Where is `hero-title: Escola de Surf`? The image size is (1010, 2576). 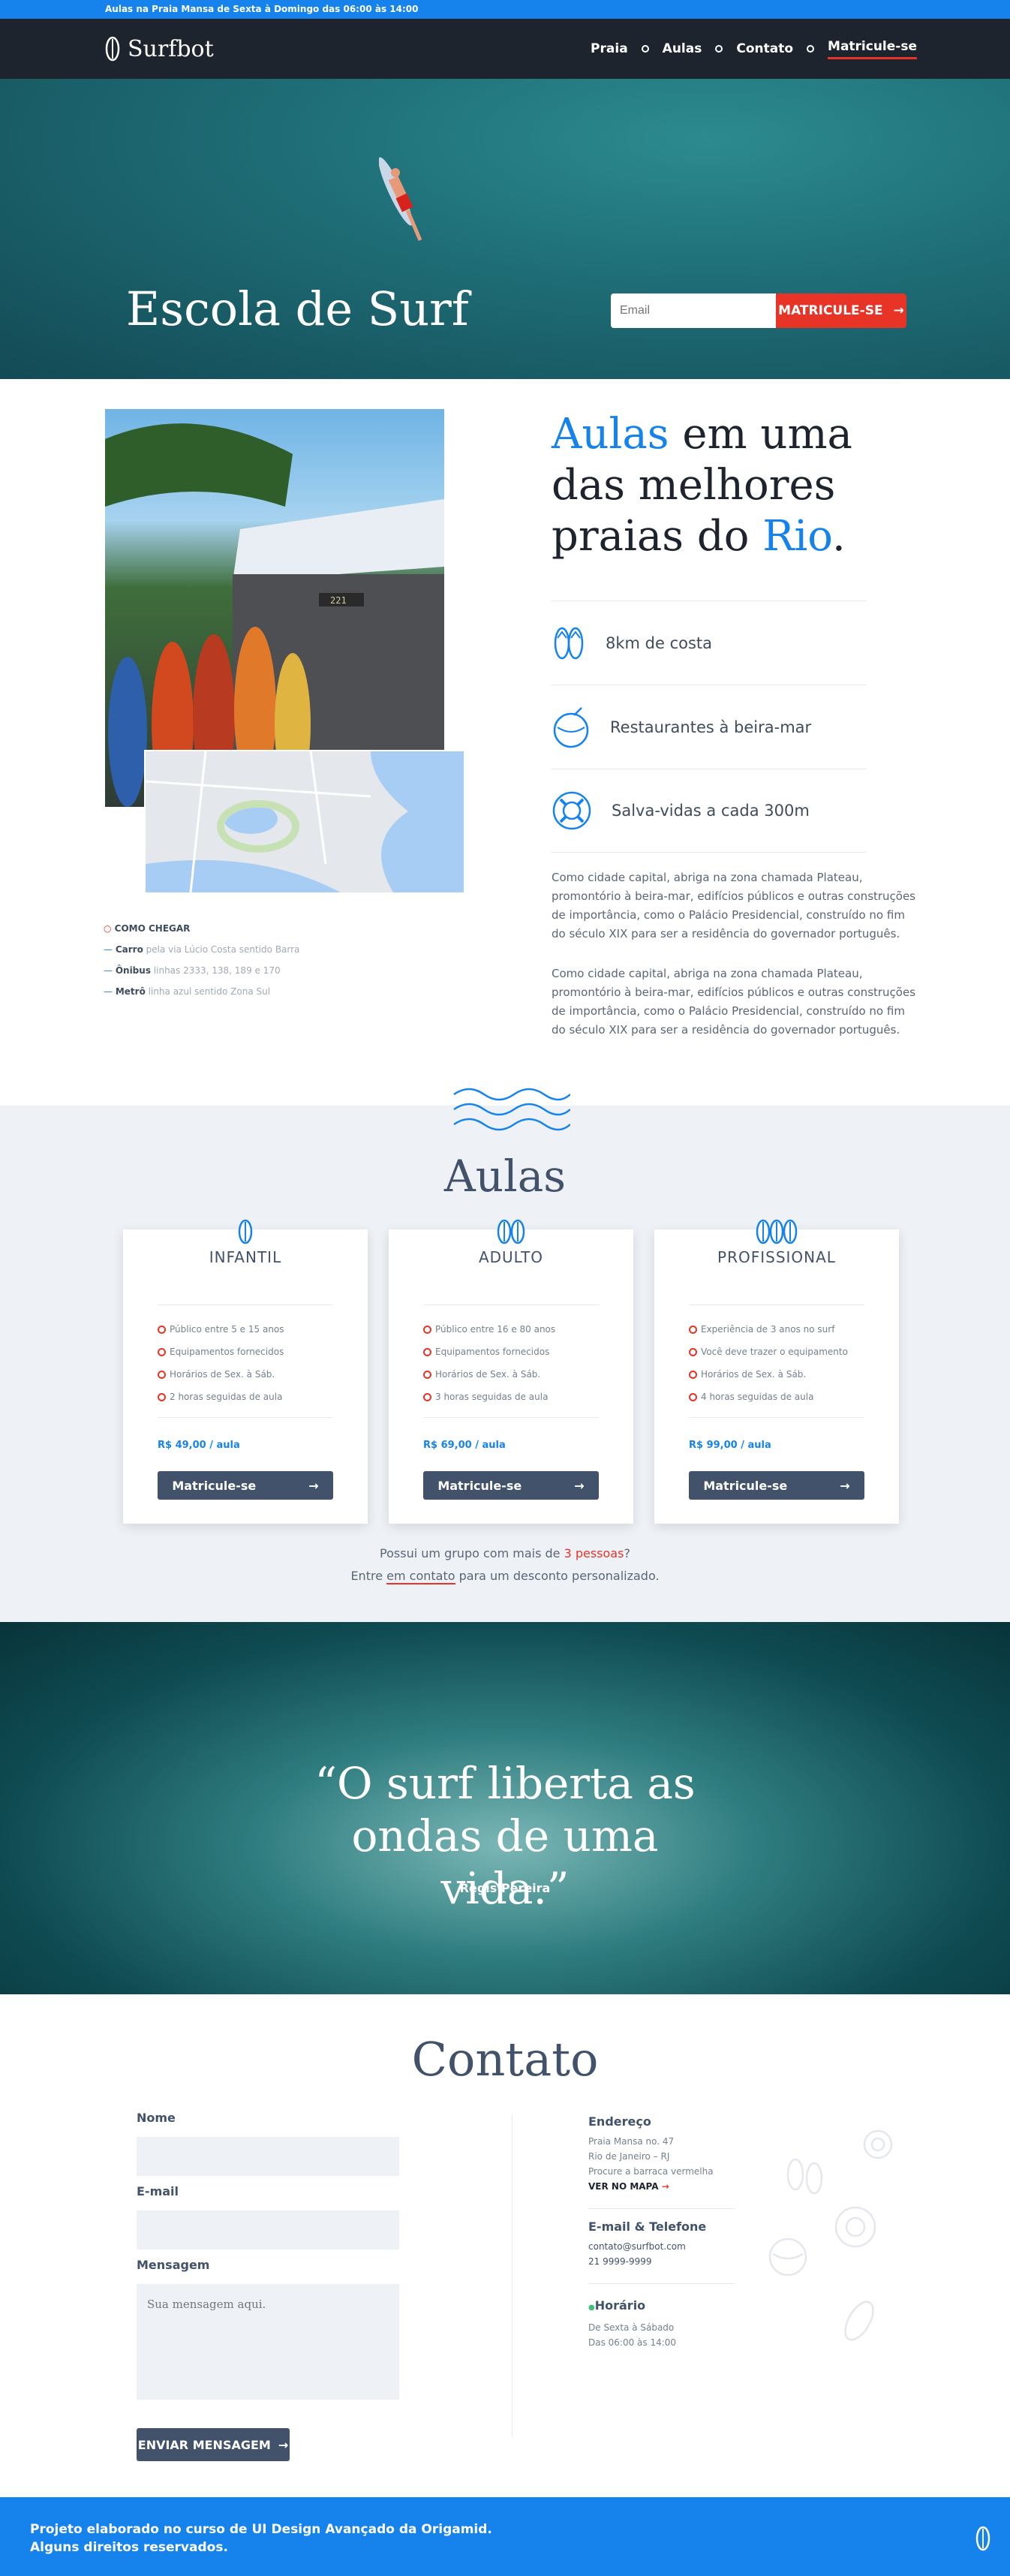 hero-title: Escola de Surf is located at coordinates (297, 308).